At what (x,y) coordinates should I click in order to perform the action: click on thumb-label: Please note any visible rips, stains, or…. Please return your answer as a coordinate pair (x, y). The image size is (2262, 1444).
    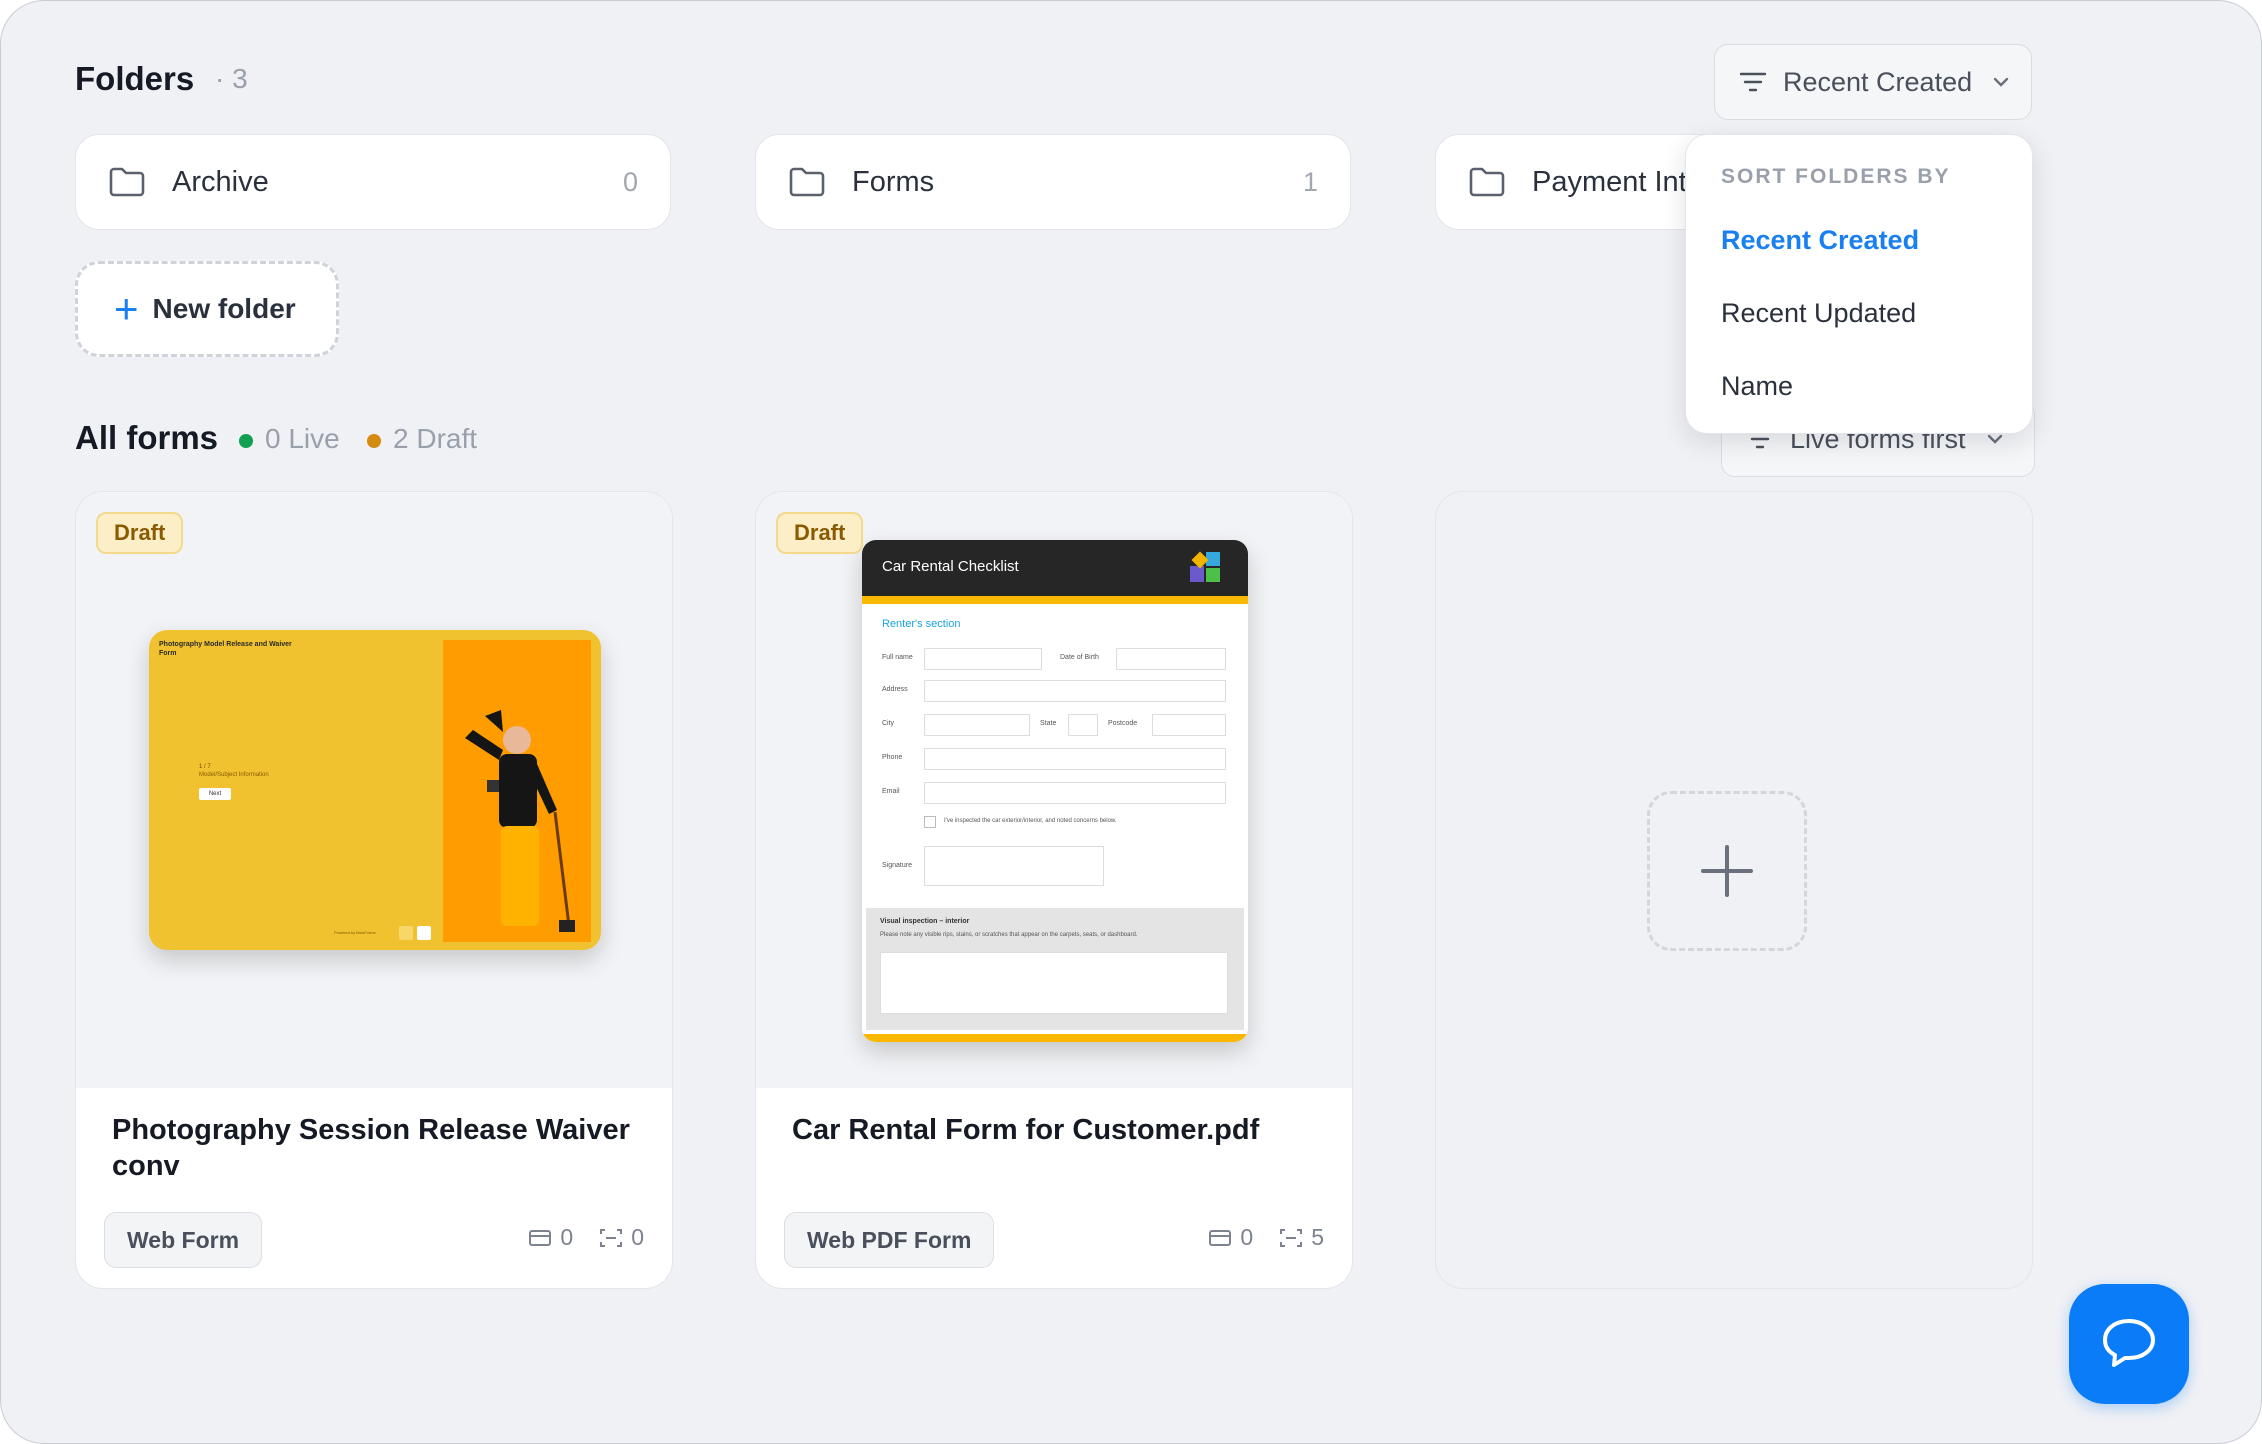
    Looking at the image, I should click on (1009, 935).